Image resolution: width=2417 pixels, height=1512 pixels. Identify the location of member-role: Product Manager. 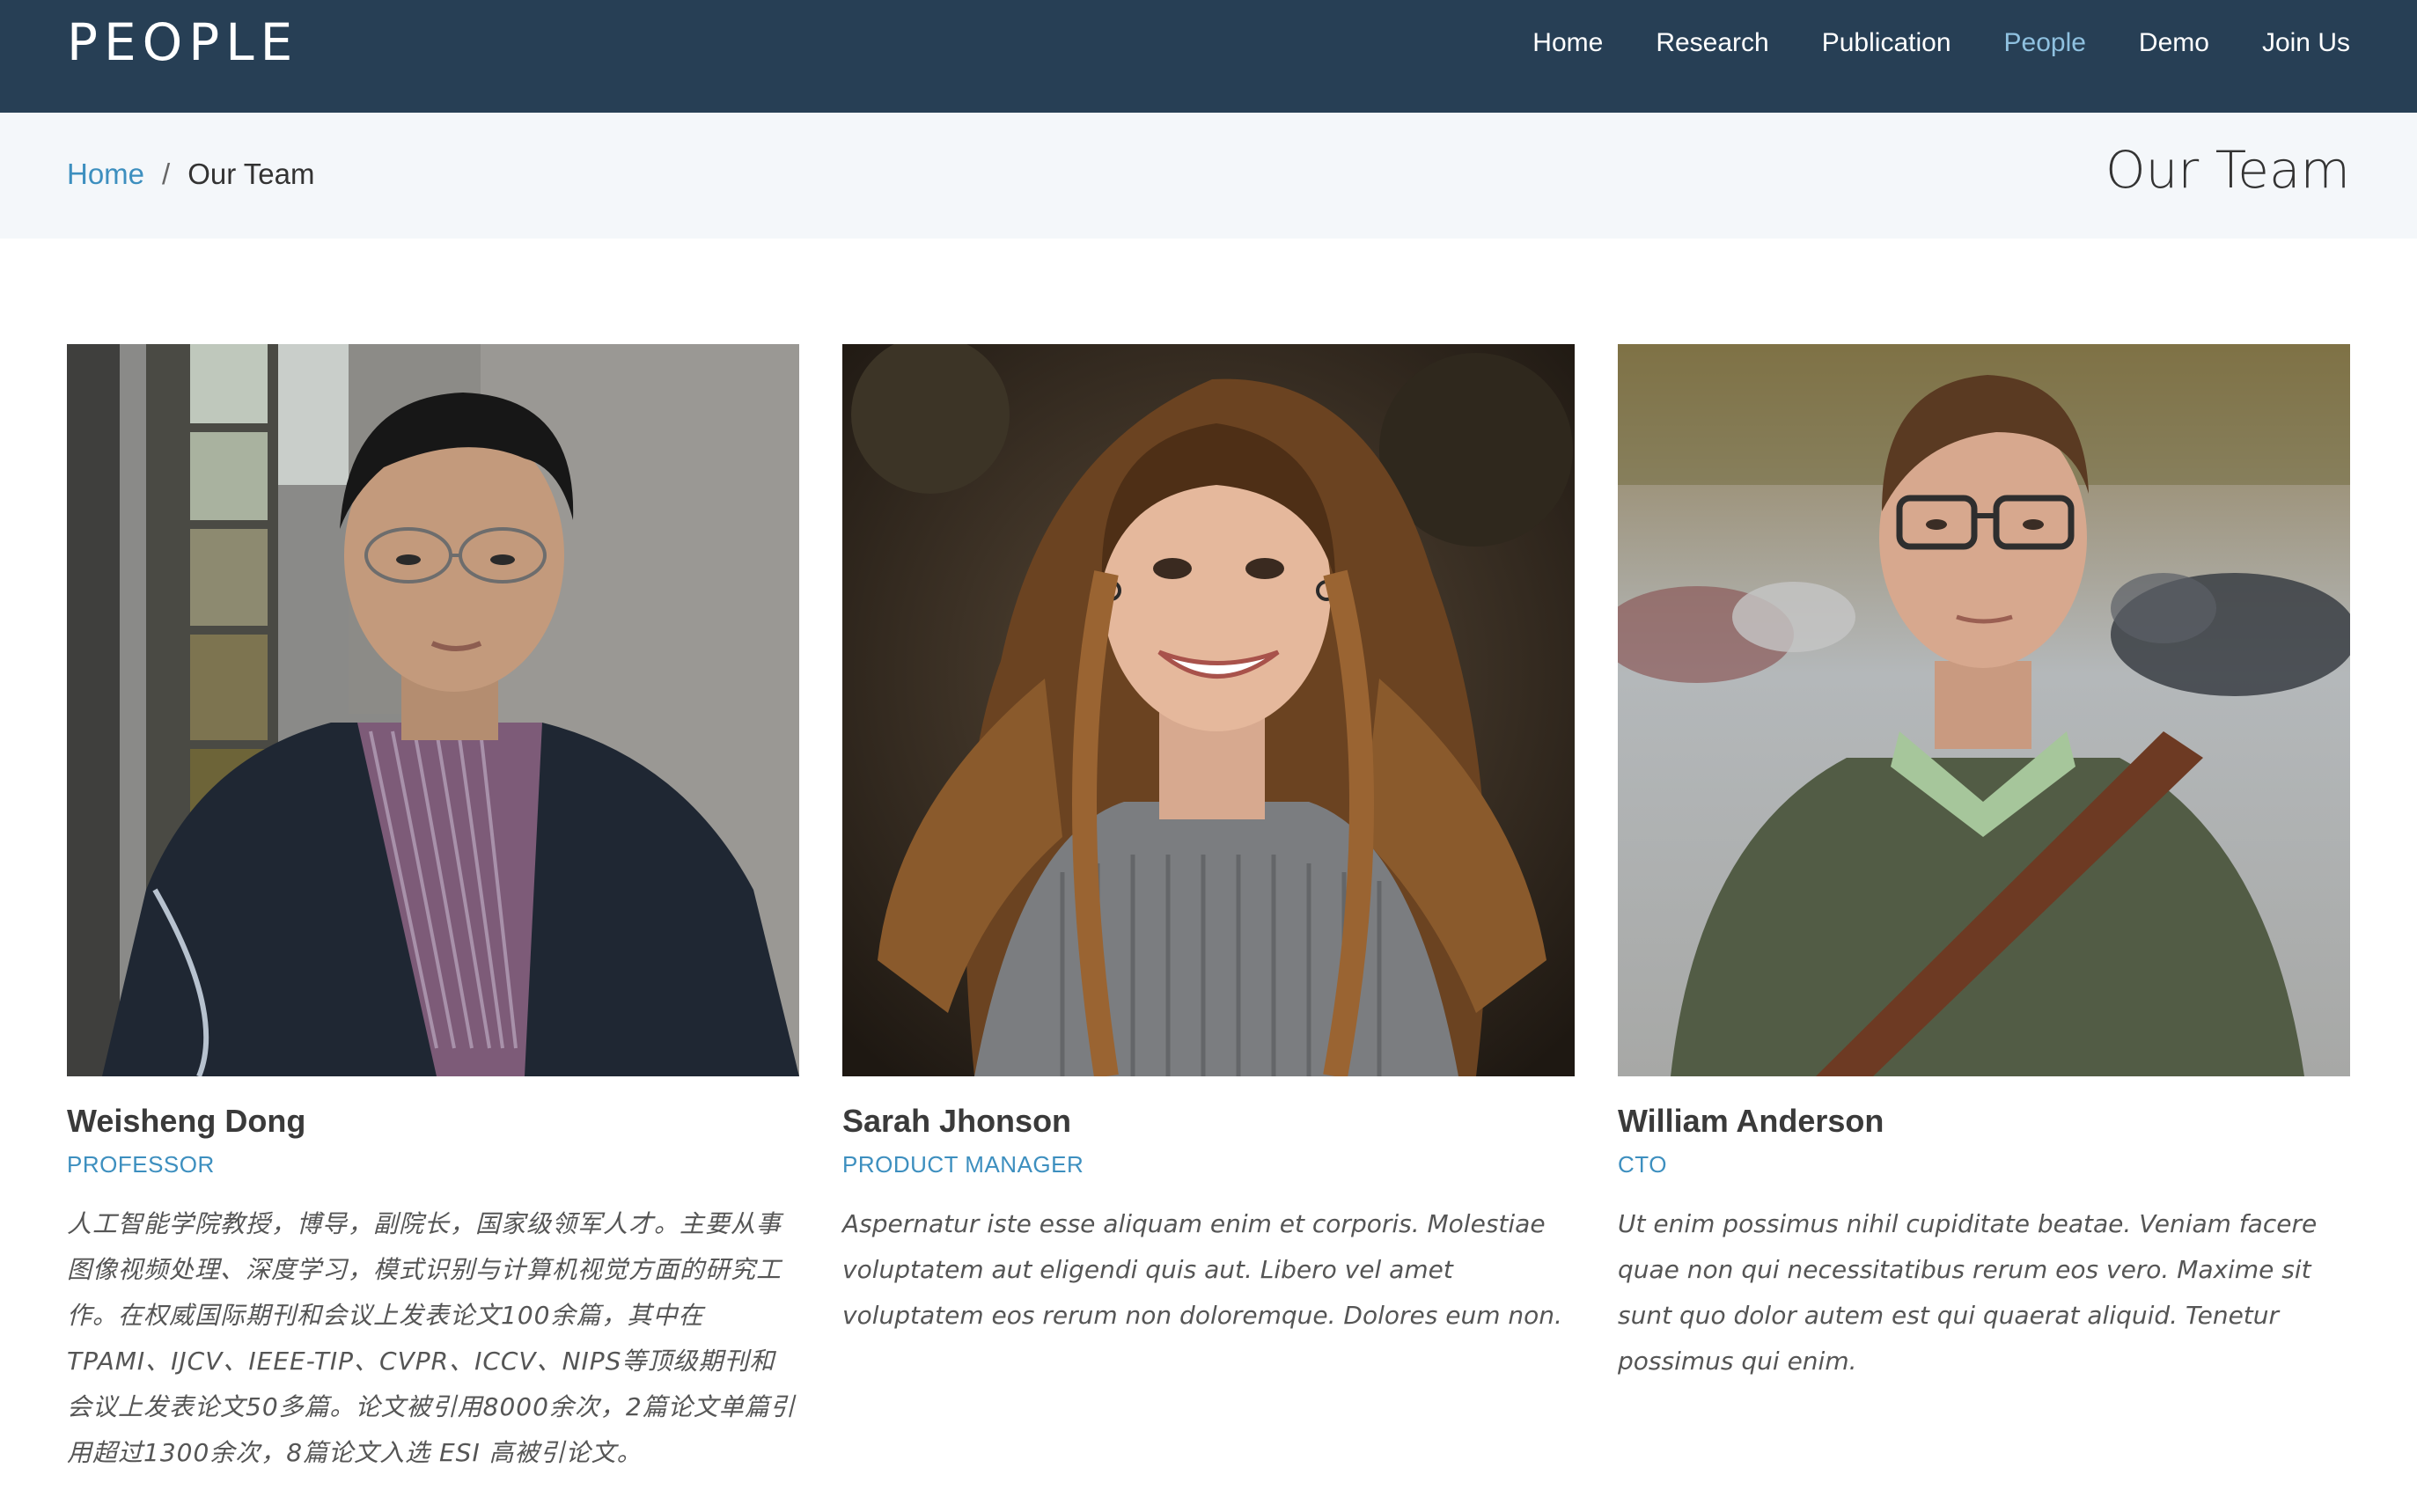
(963, 1164).